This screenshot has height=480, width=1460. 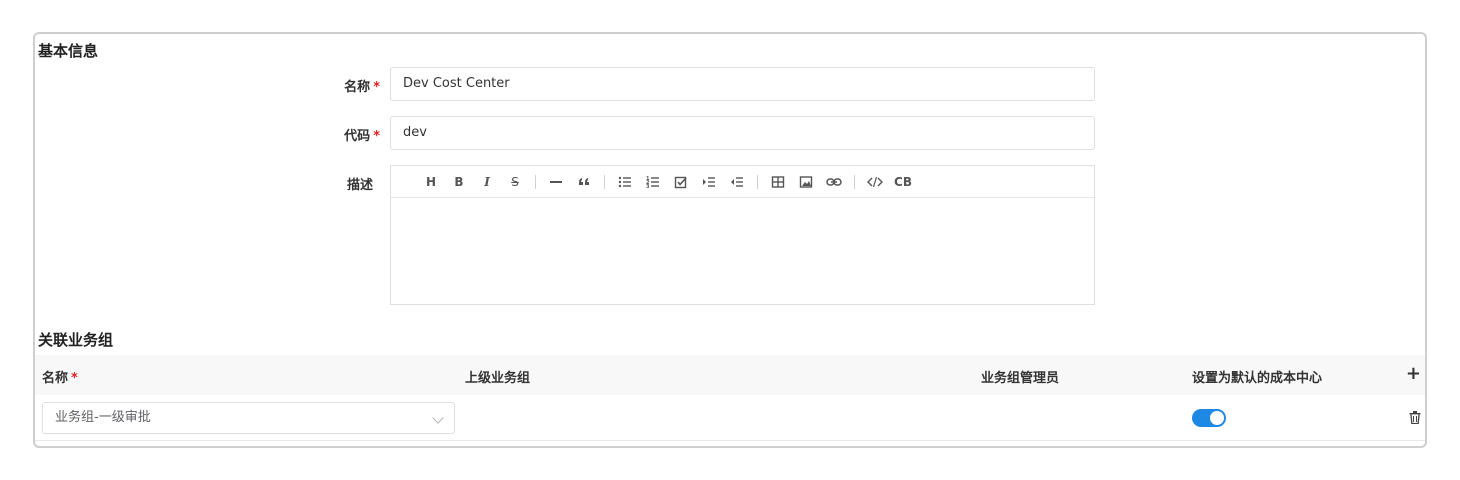 What do you see at coordinates (584, 182) in the screenshot?
I see `quote-icon` at bounding box center [584, 182].